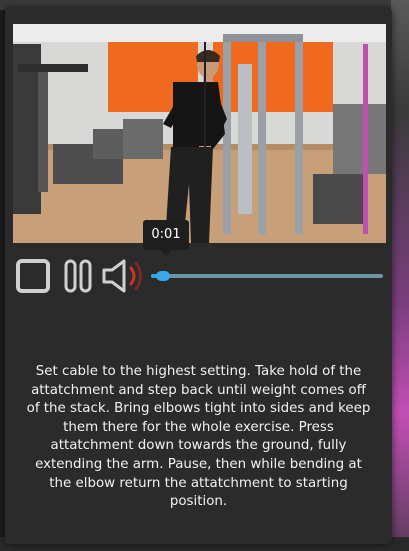  Describe the element at coordinates (166, 238) in the screenshot. I see `current-time-tooltip: 0:01` at that location.